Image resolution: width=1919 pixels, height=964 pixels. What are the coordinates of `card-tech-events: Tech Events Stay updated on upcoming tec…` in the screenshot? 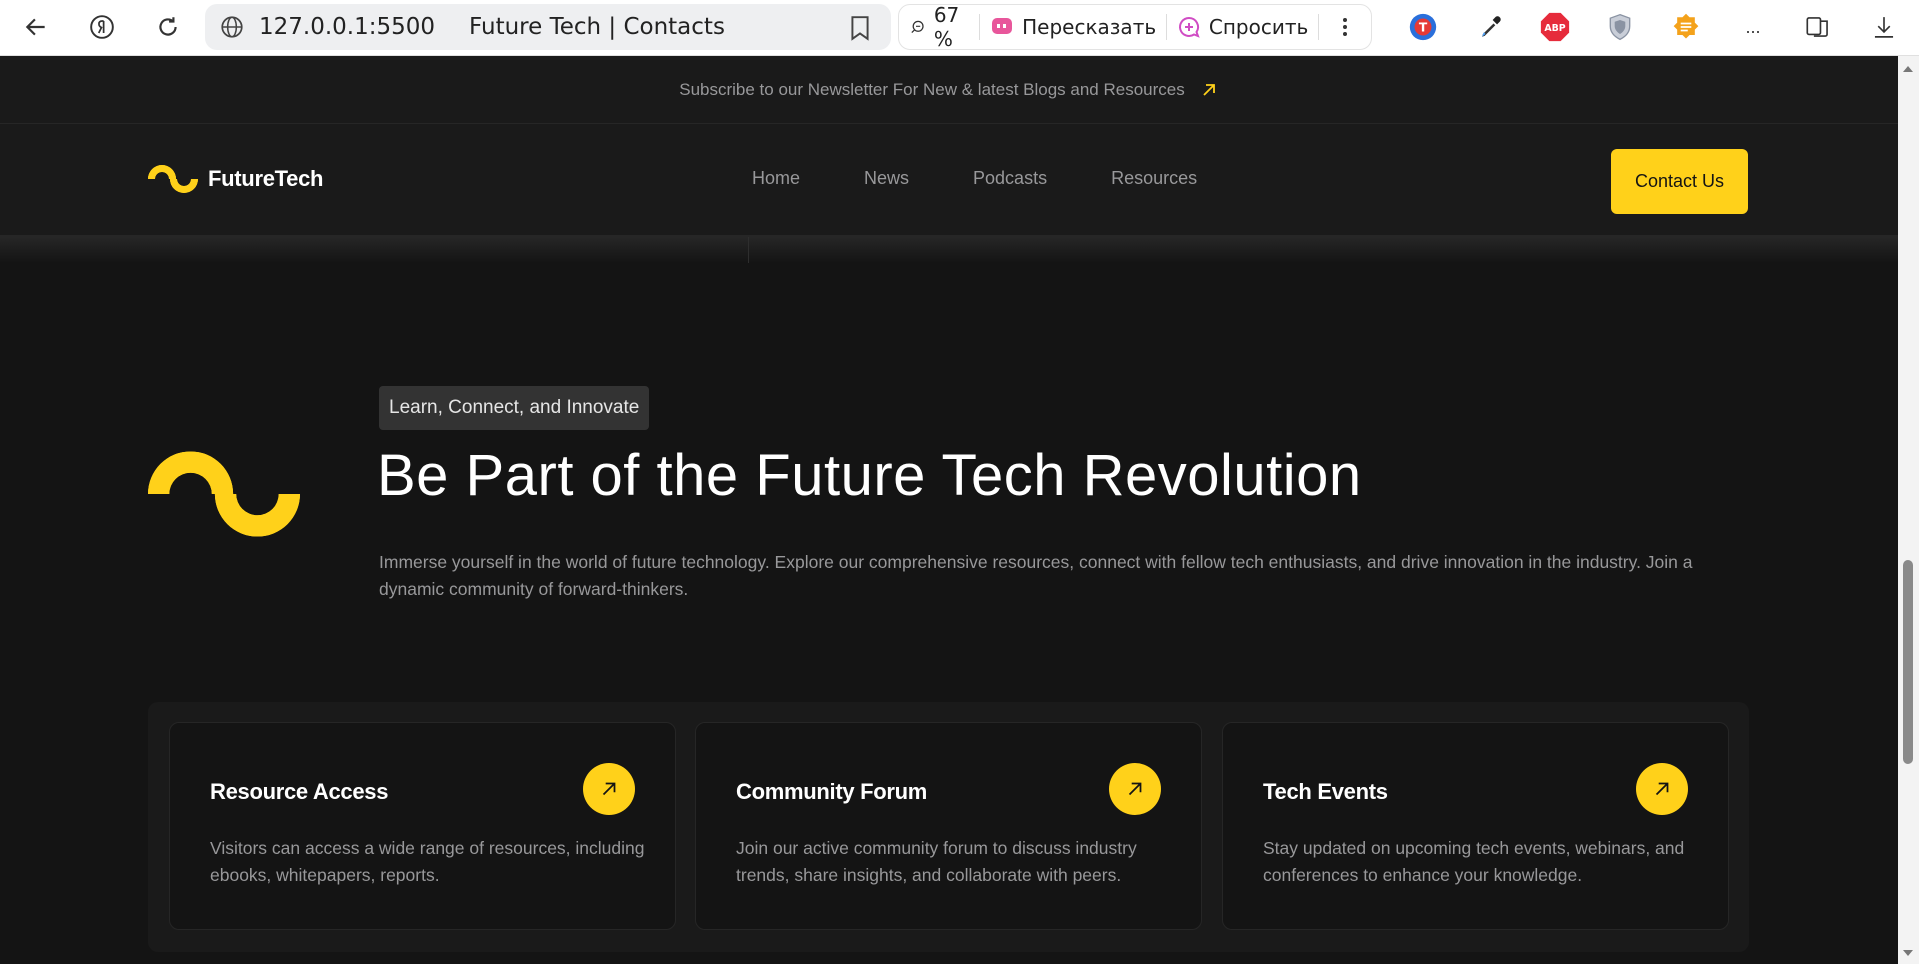 It's located at (1475, 826).